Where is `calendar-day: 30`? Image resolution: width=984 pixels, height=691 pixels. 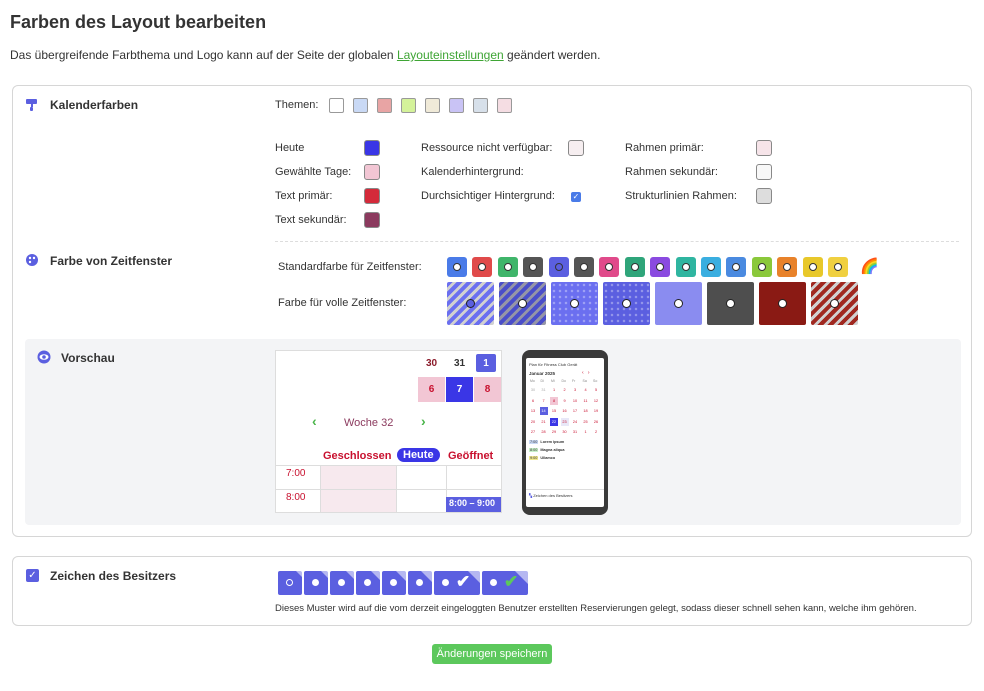 calendar-day: 30 is located at coordinates (431, 363).